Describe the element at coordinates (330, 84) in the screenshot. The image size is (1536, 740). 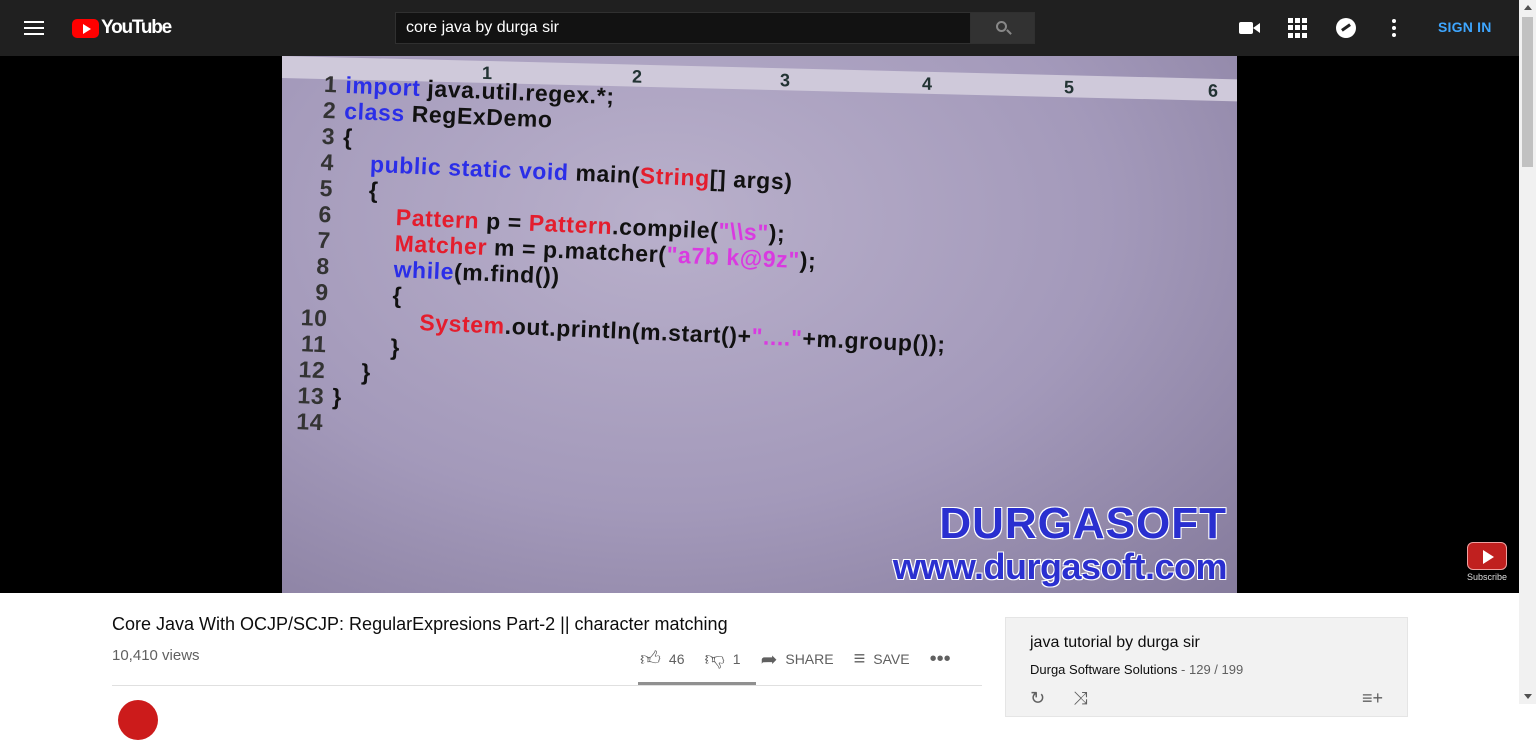
I see `line-number: 1` at that location.